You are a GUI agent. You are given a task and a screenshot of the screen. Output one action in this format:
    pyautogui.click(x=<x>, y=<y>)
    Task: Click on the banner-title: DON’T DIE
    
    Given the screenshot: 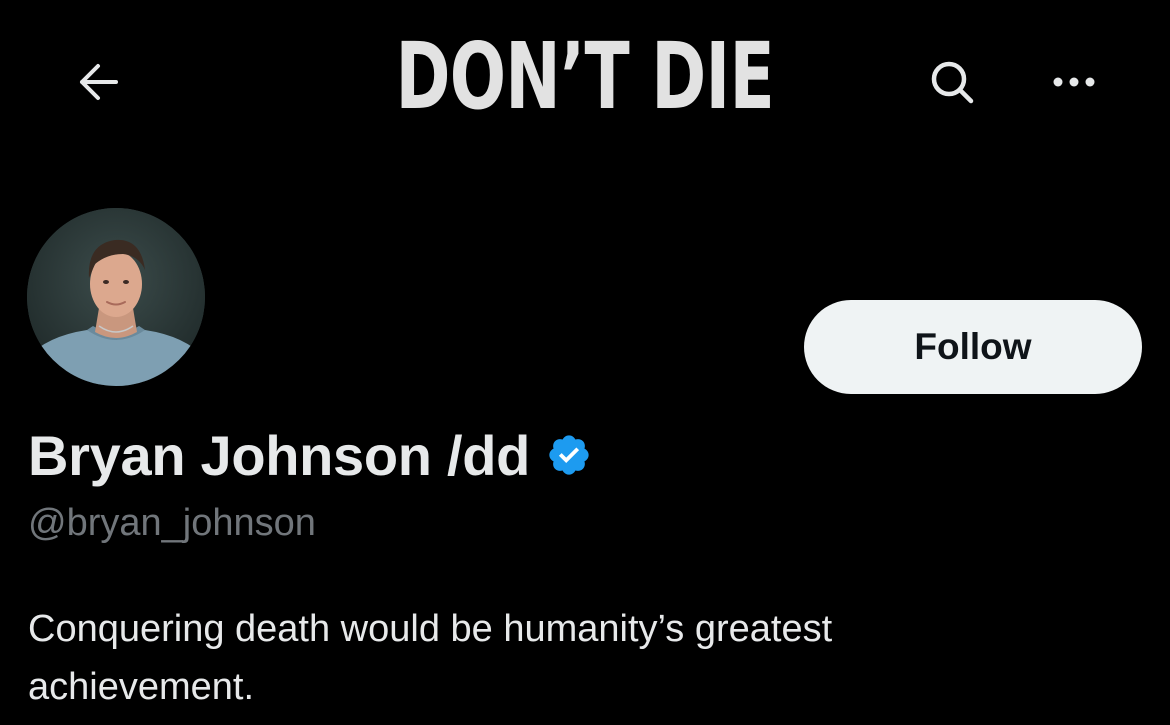 What is the action you would take?
    pyautogui.click(x=584, y=76)
    